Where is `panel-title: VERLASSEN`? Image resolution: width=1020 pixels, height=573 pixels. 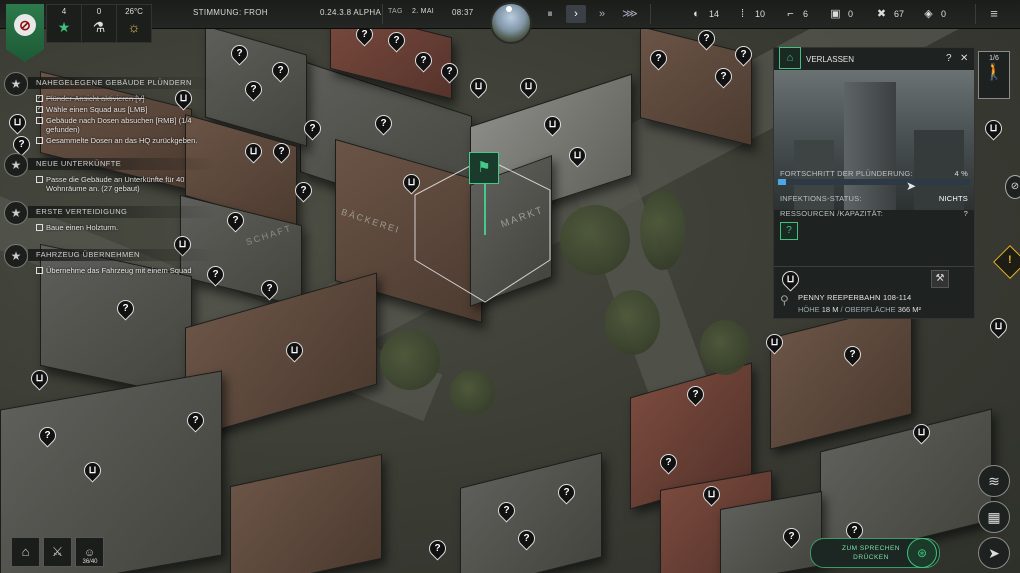 panel-title: VERLASSEN is located at coordinates (830, 59).